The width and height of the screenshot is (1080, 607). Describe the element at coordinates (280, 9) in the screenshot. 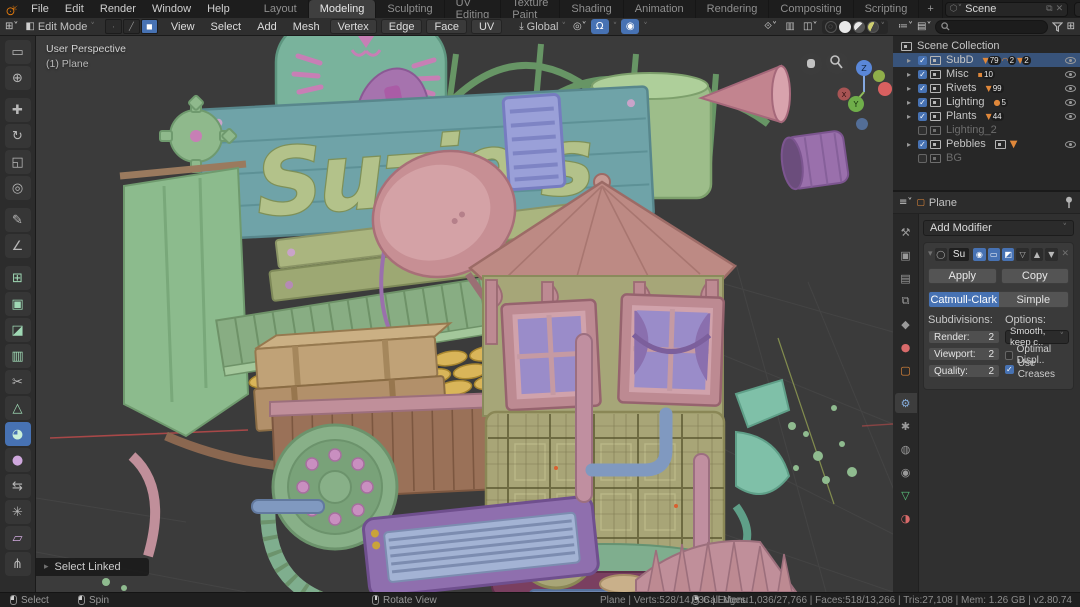

I see `tab-layout: Layout` at that location.